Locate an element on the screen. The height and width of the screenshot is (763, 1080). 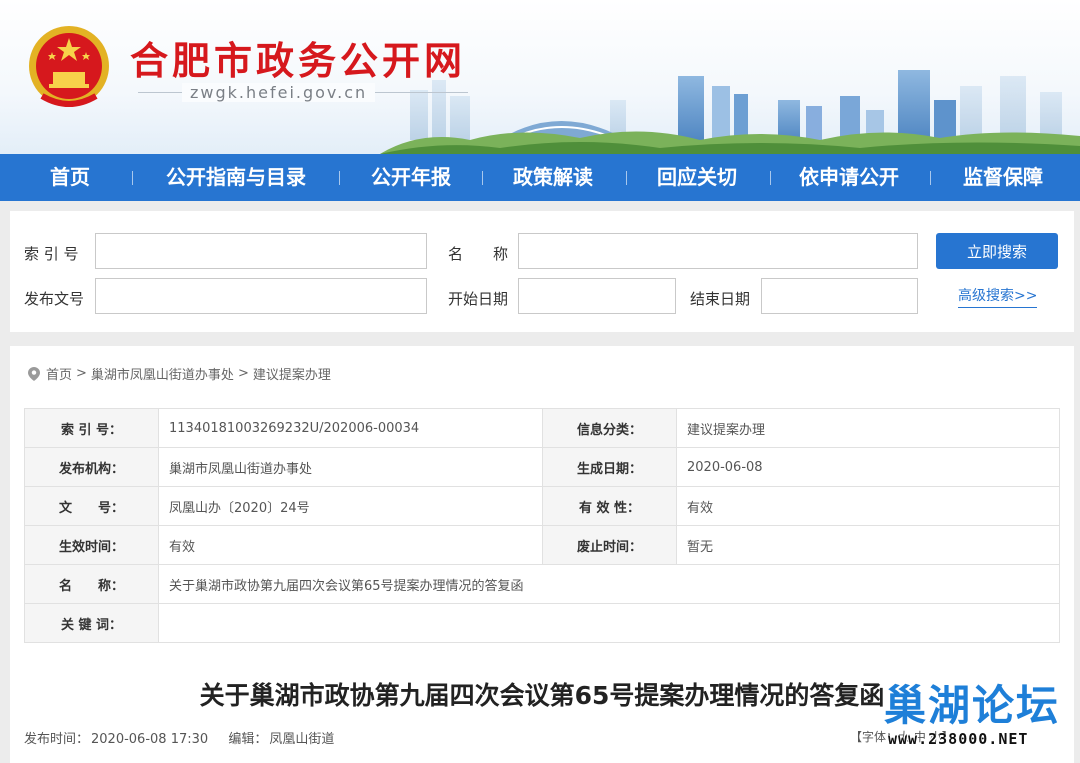
publisher-key: 发布机构： is located at coordinates (91, 467).